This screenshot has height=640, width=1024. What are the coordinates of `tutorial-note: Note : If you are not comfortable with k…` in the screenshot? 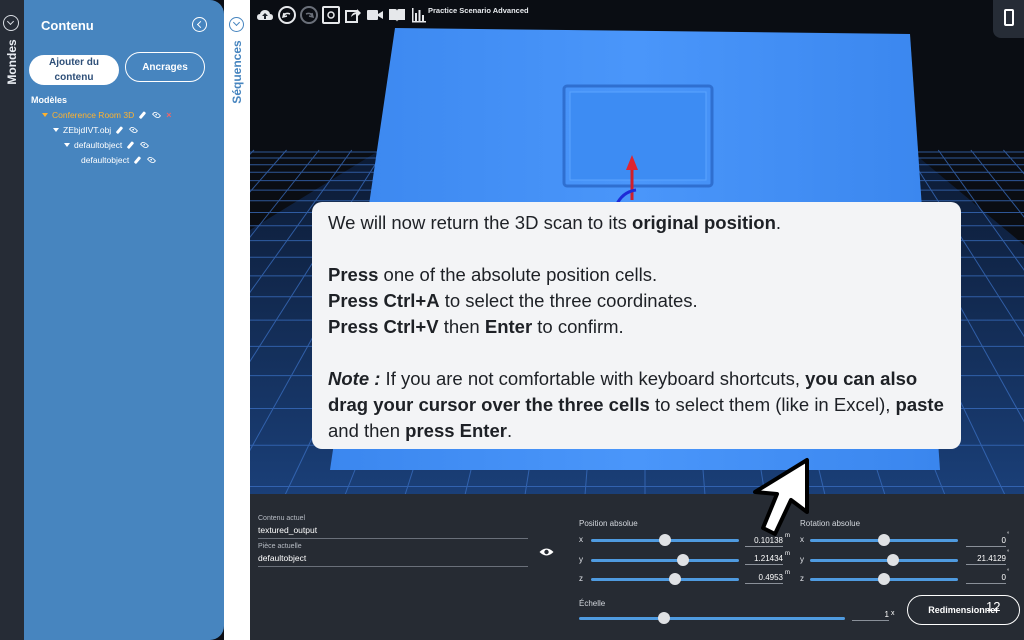 It's located at (636, 404).